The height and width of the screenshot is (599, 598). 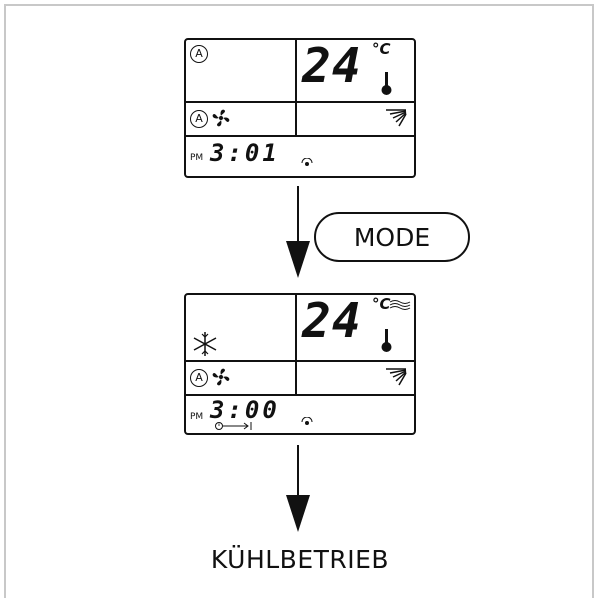 I want to click on clock-readout: 3:01, so click(x=245, y=153).